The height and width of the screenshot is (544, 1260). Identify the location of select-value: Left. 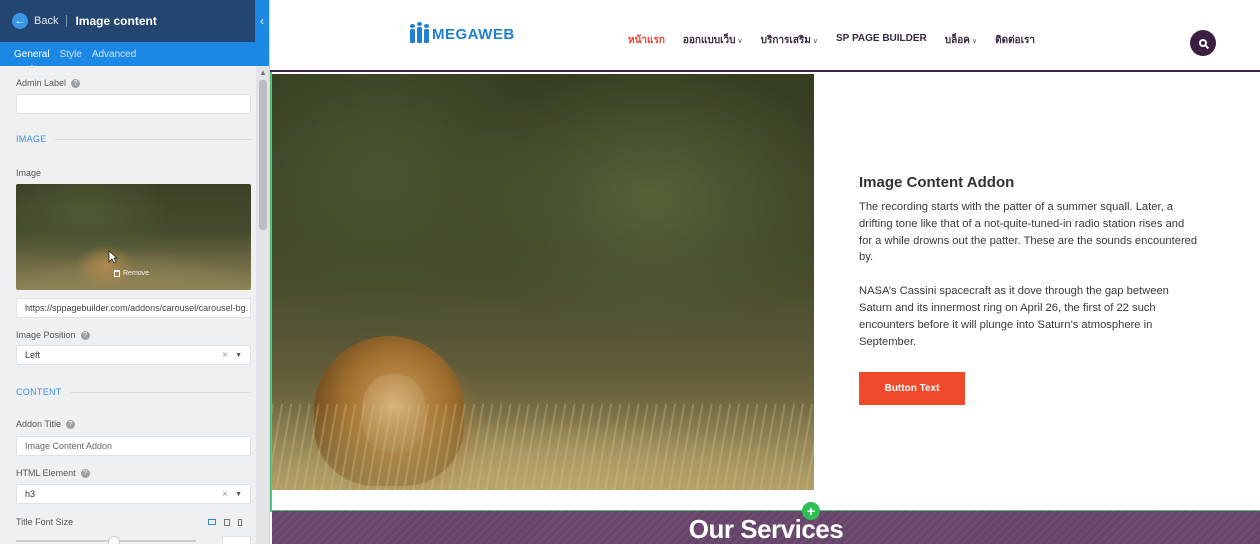
(33, 355).